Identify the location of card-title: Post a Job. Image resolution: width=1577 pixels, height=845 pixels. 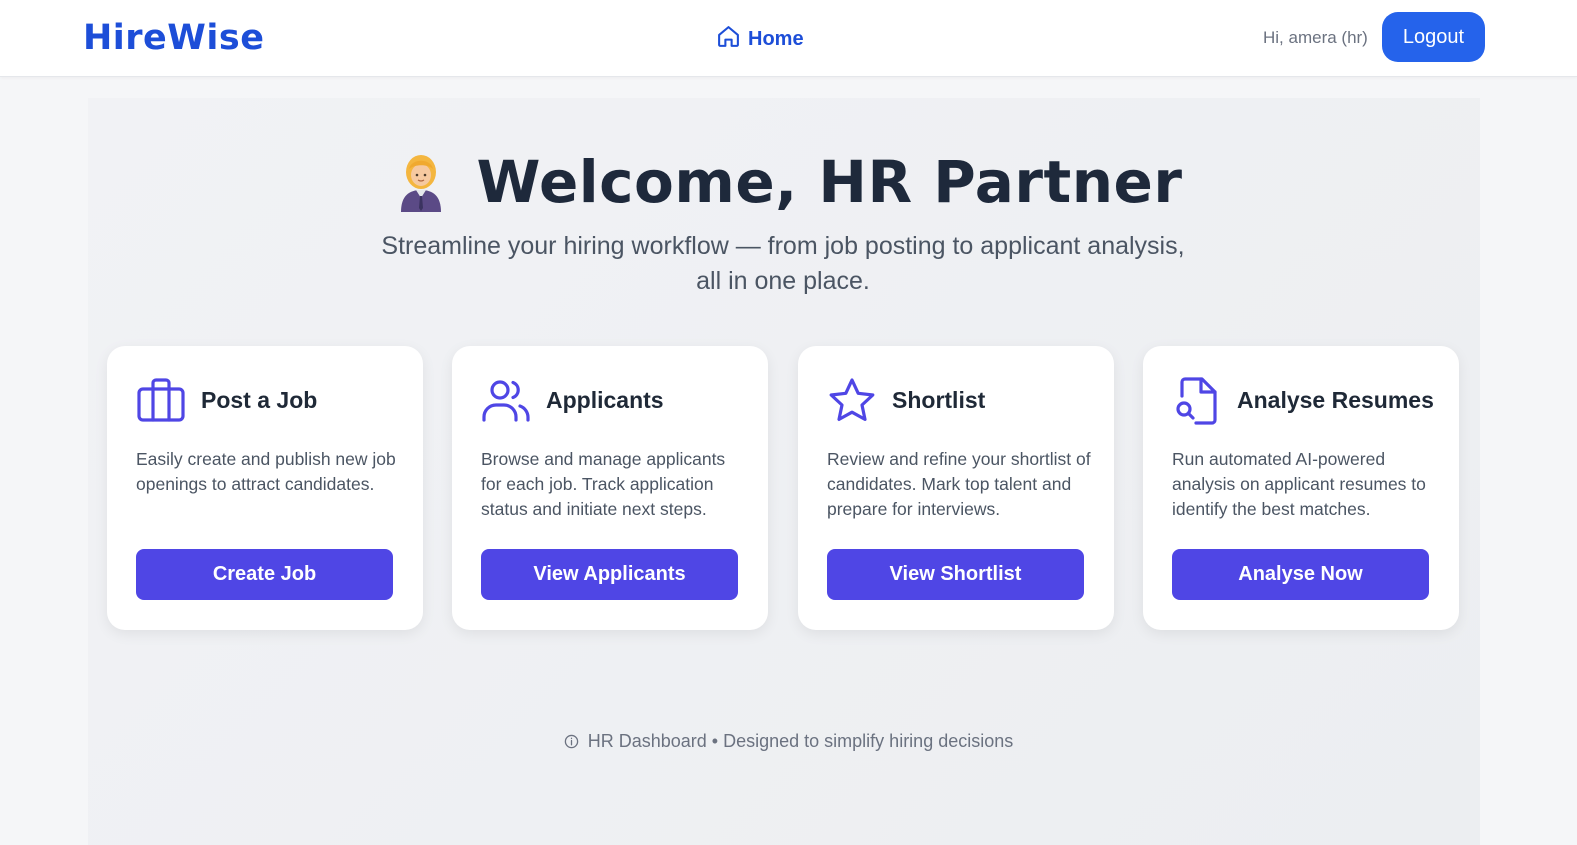
(259, 400).